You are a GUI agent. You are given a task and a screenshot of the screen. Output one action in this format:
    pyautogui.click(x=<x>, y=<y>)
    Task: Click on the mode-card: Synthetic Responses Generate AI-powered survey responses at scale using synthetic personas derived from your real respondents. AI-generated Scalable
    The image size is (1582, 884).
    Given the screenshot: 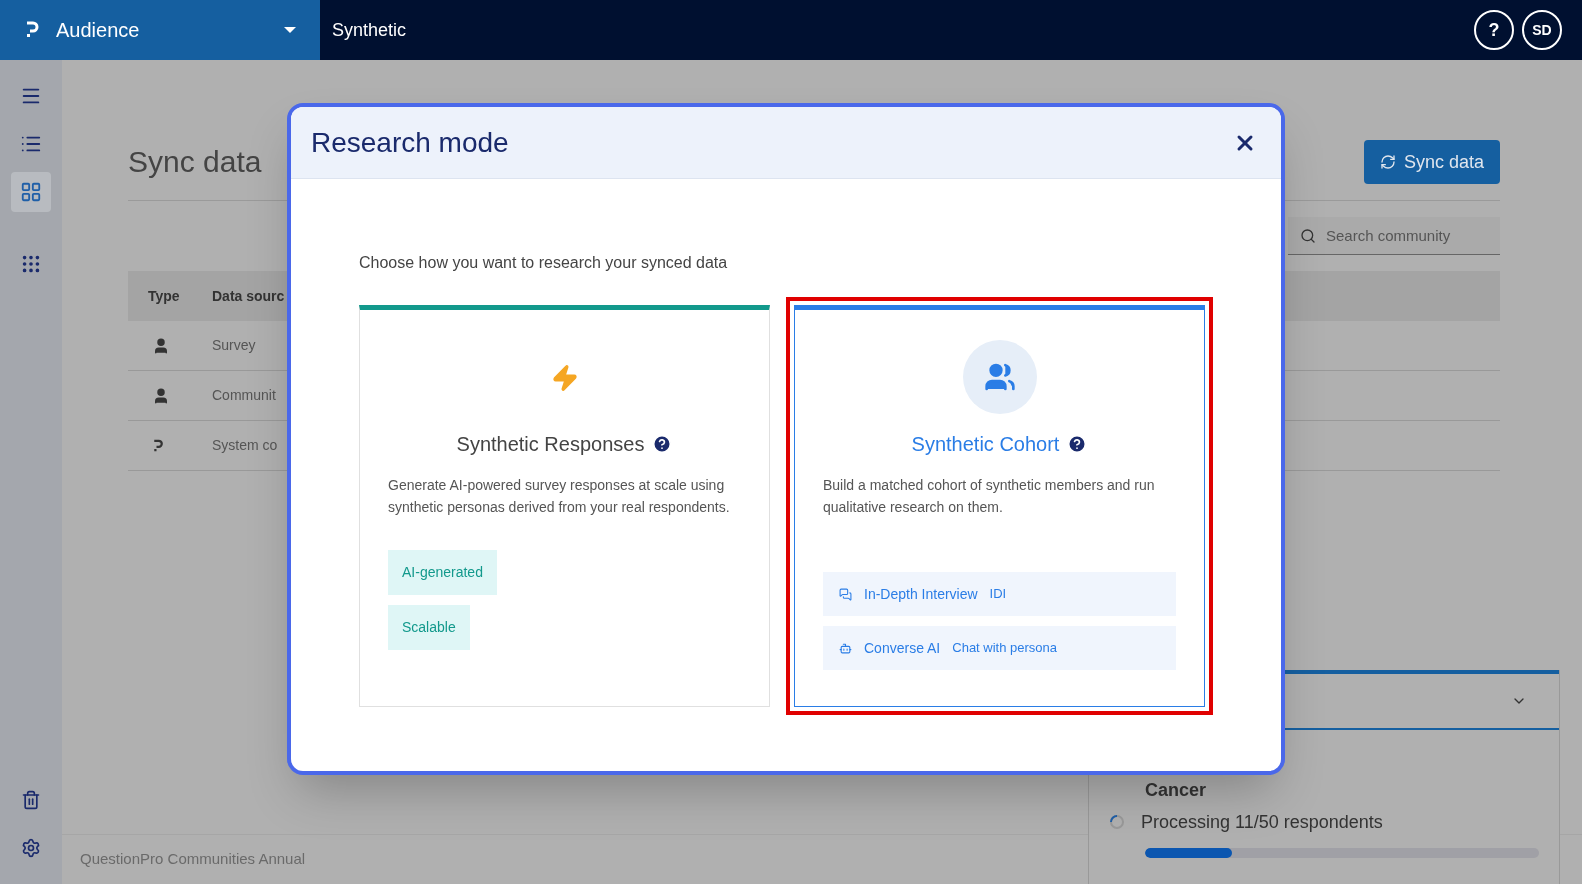 What is the action you would take?
    pyautogui.click(x=564, y=506)
    